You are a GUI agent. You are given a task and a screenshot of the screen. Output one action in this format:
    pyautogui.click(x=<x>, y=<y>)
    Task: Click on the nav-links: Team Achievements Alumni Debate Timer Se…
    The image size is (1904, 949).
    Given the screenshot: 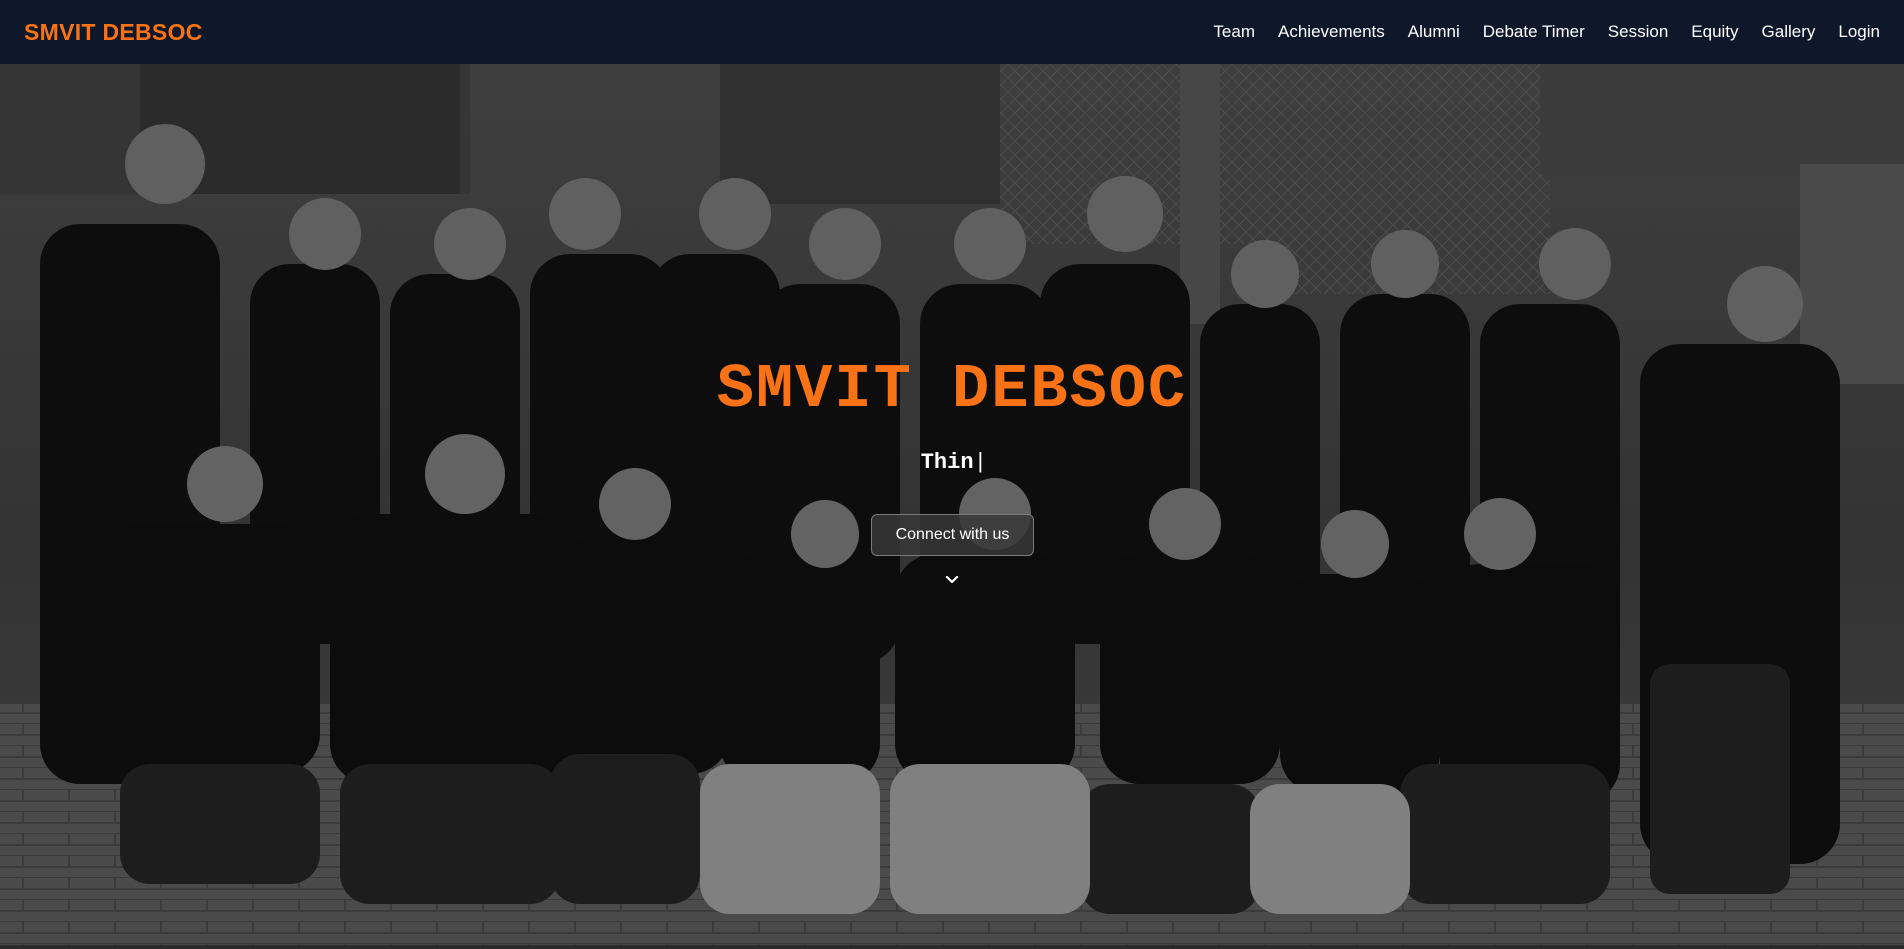 What is the action you would take?
    pyautogui.click(x=1535, y=32)
    